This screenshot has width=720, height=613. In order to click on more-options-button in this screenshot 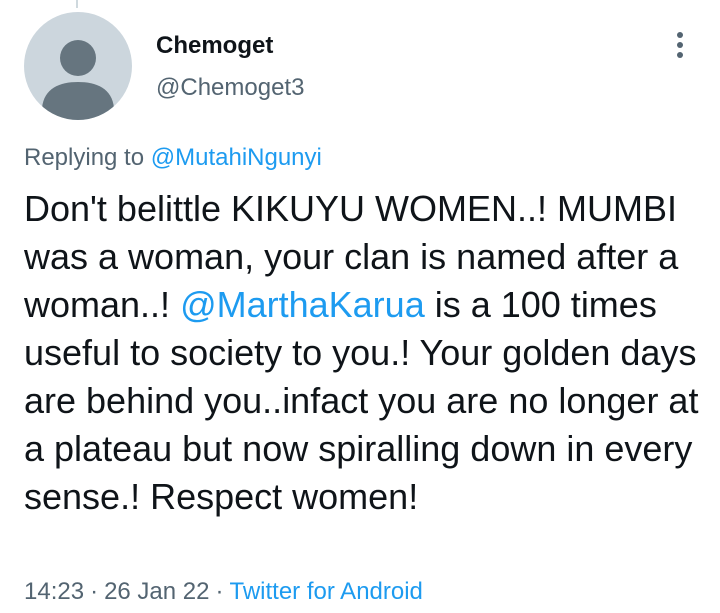, I will do `click(680, 45)`.